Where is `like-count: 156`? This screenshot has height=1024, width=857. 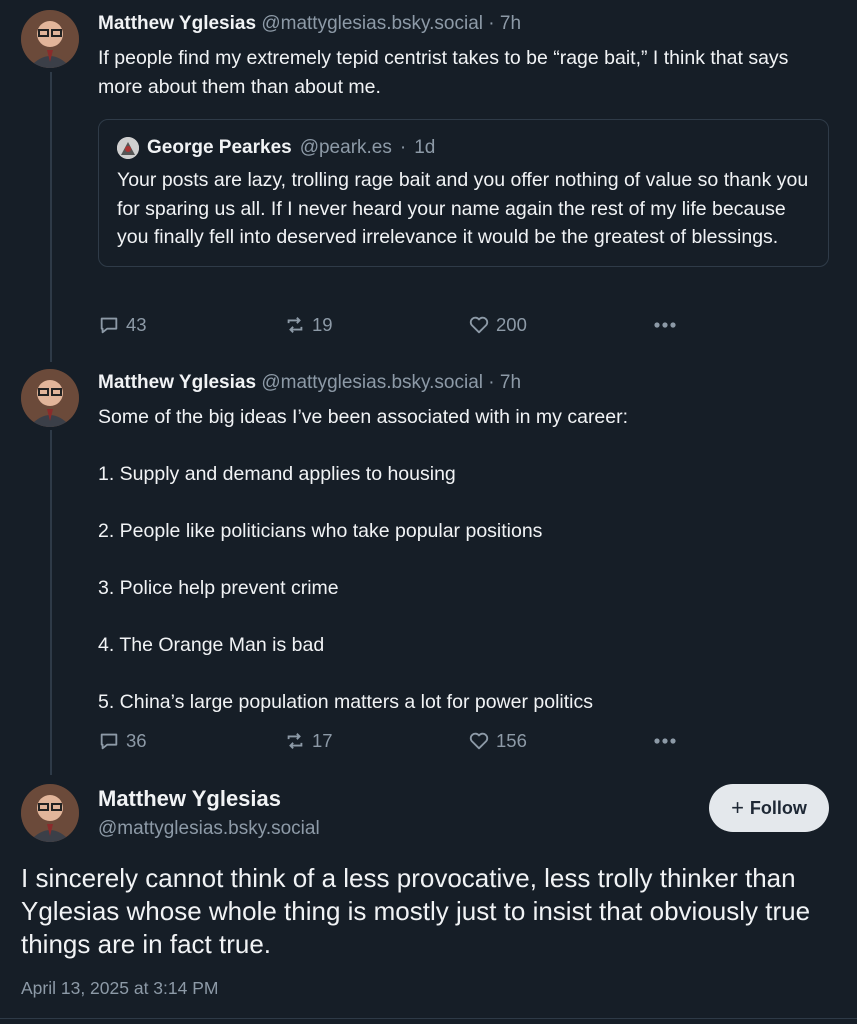
like-count: 156 is located at coordinates (511, 740).